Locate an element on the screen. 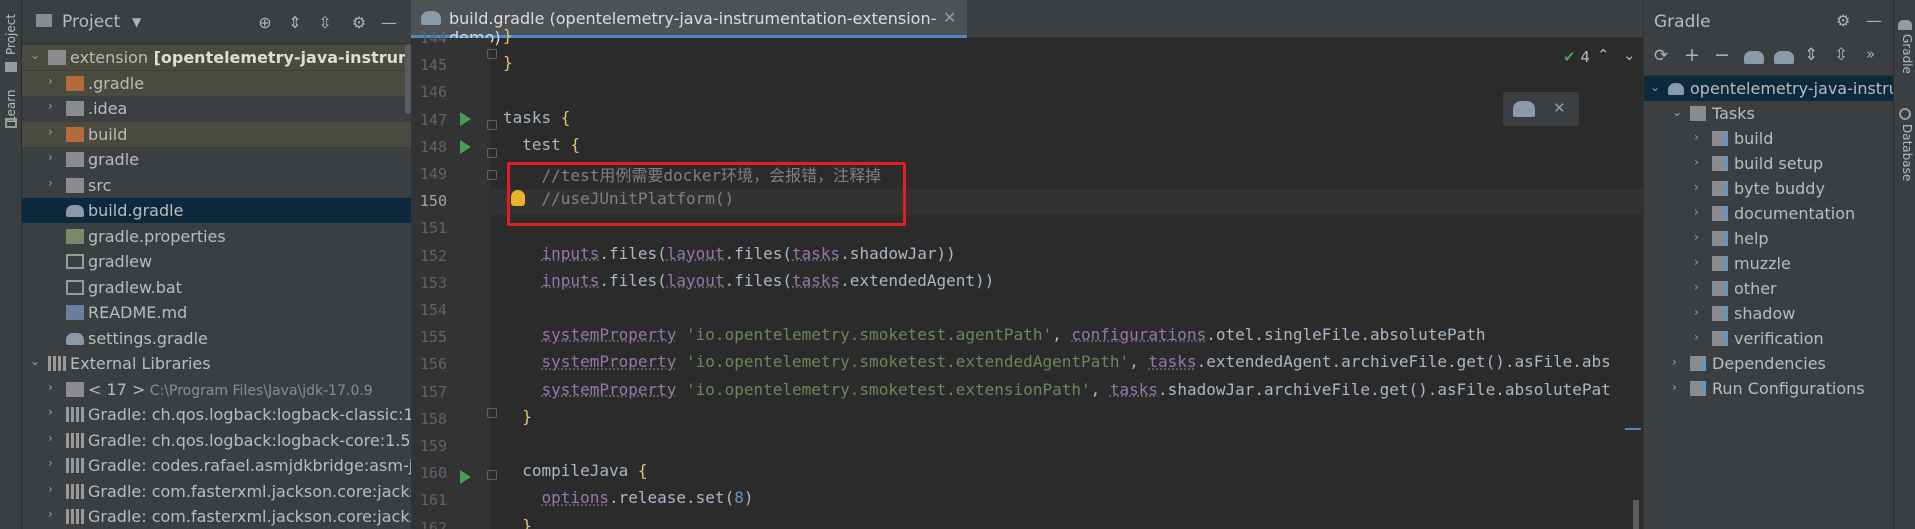 This screenshot has width=1915, height=529. gradle-tree-item: › other is located at coordinates (1768, 288).